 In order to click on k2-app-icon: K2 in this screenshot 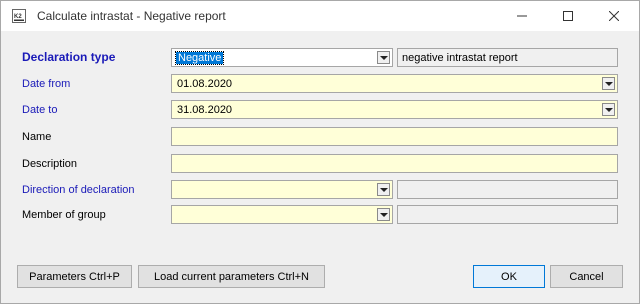, I will do `click(19, 16)`.